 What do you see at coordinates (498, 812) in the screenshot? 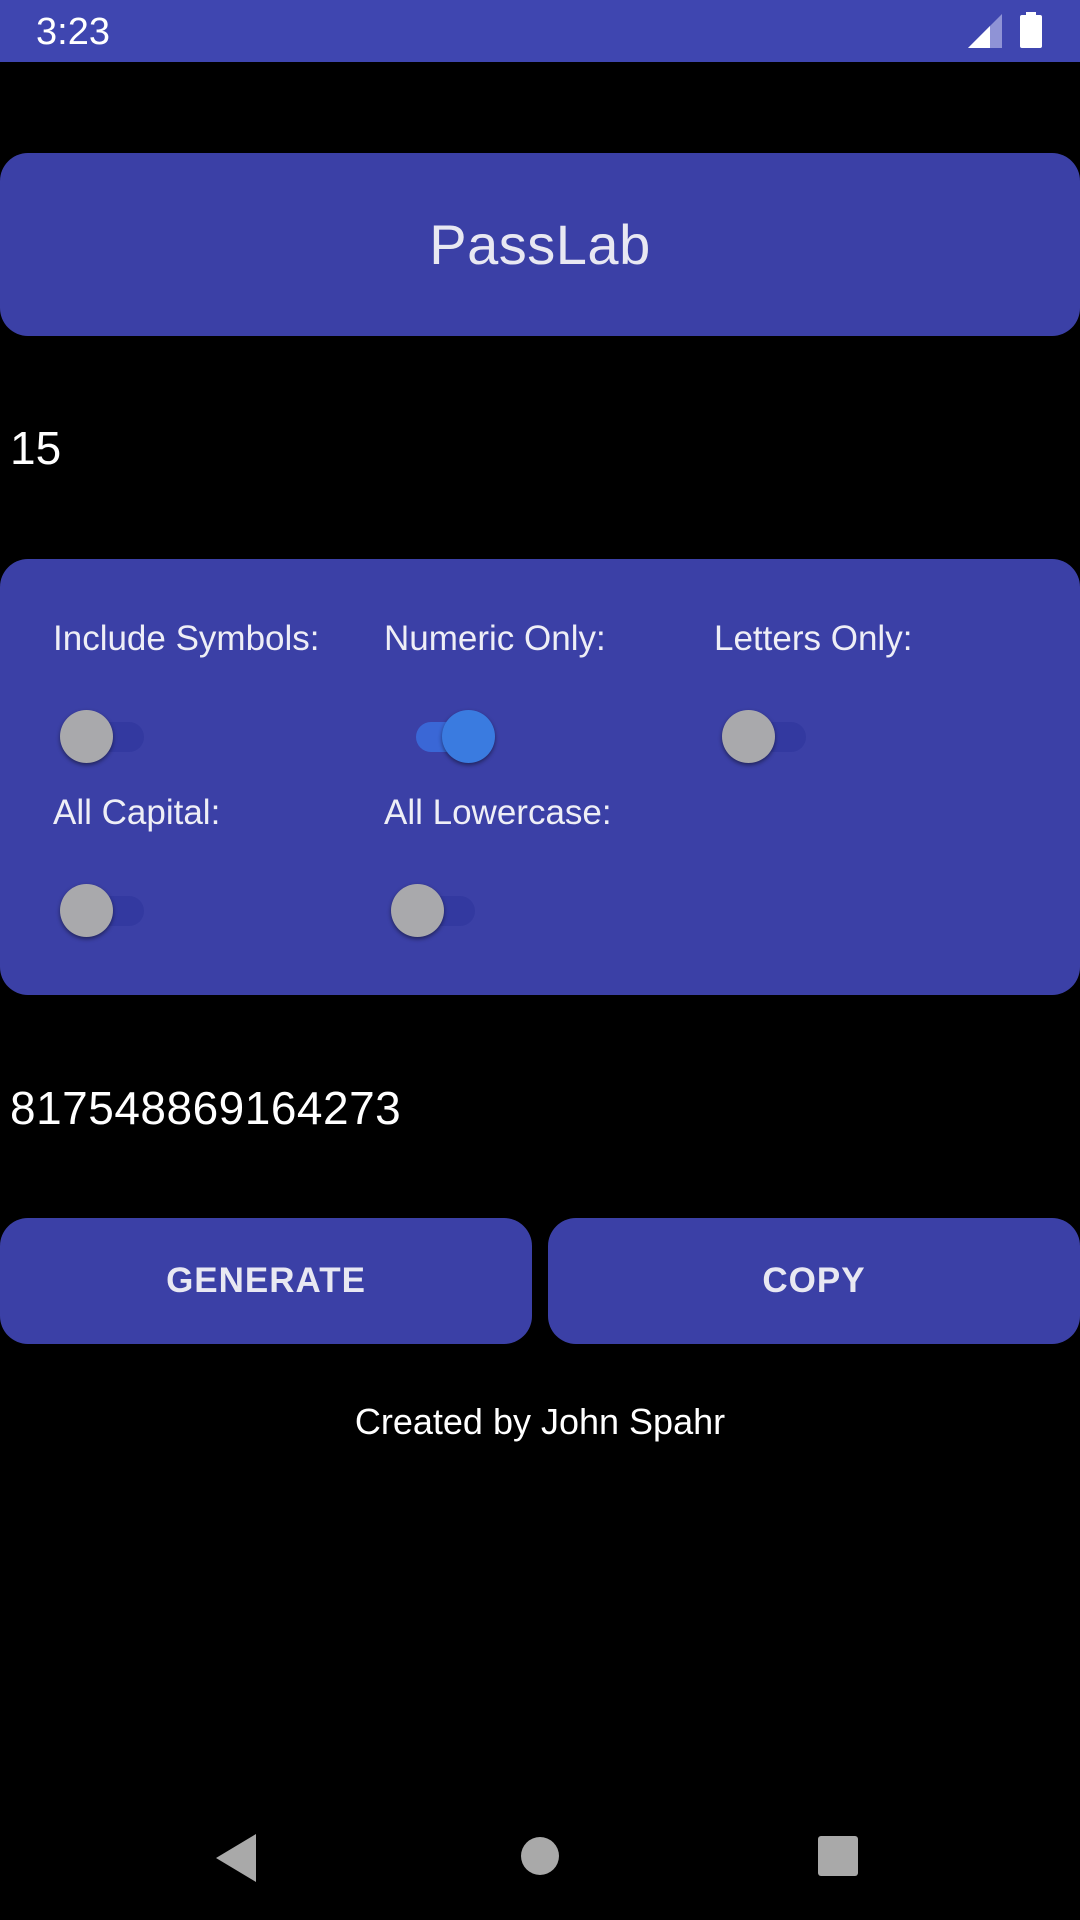
I see `all-lowercase-label: All Lowercase:` at bounding box center [498, 812].